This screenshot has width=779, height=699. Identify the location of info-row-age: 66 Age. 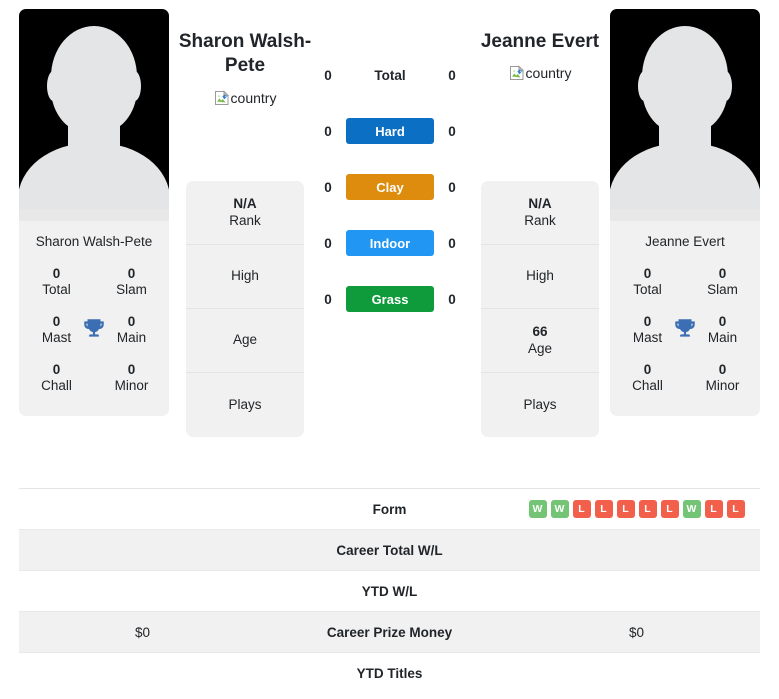
(540, 341).